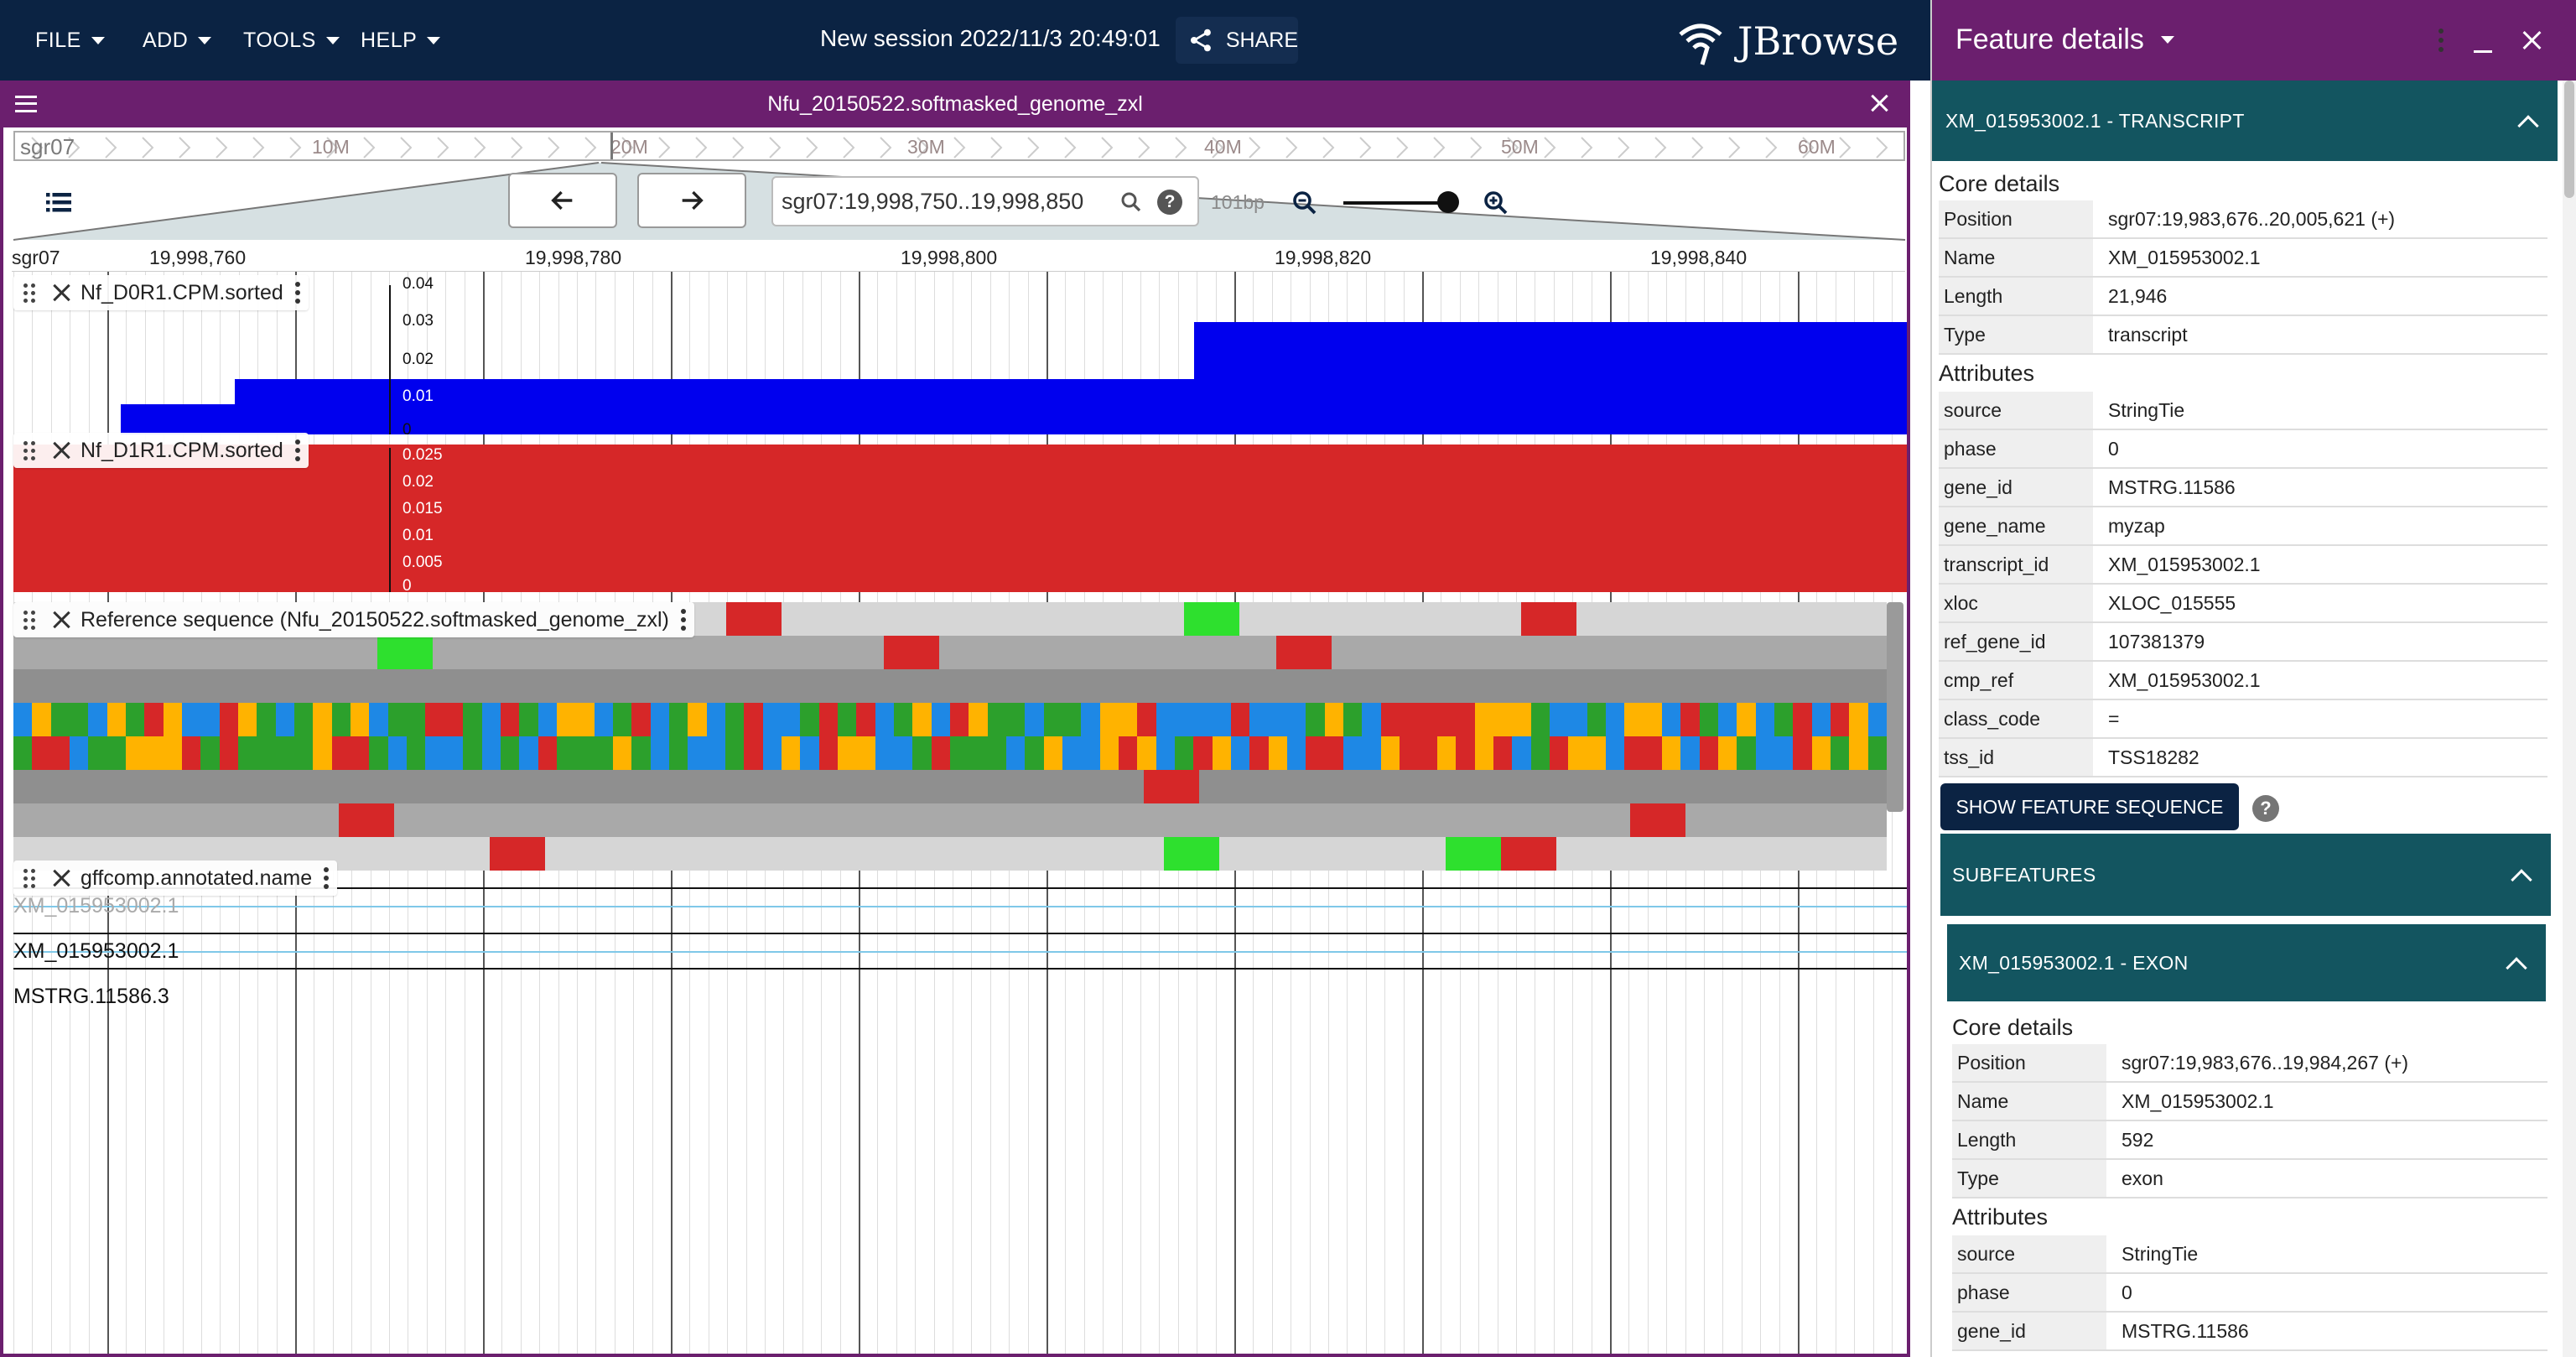  Describe the element at coordinates (1879, 103) in the screenshot. I see `close-view-icon` at that location.